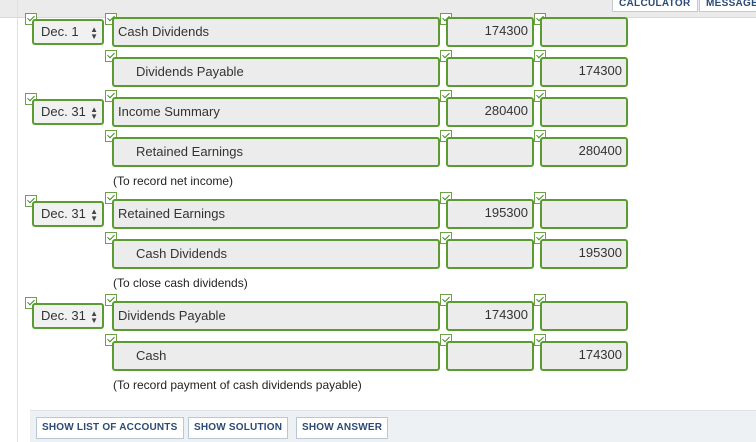 The image size is (756, 442). Describe the element at coordinates (238, 428) in the screenshot. I see `show-solution-button: SHOW SOLUTION` at that location.